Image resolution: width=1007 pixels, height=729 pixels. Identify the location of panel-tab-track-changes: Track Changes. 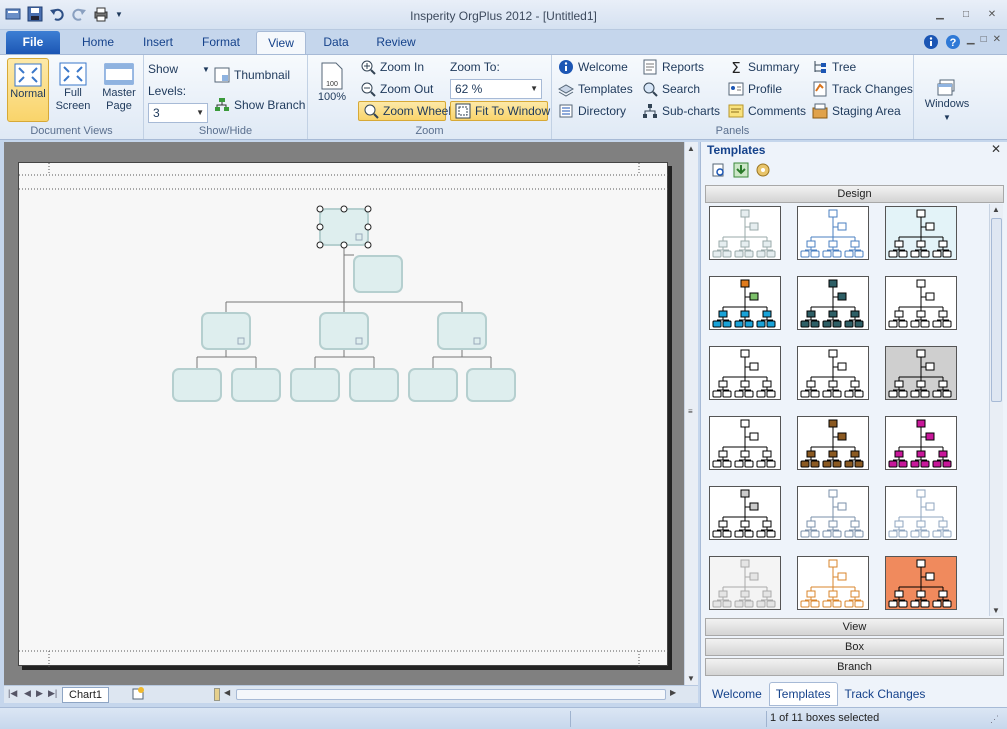
(885, 694).